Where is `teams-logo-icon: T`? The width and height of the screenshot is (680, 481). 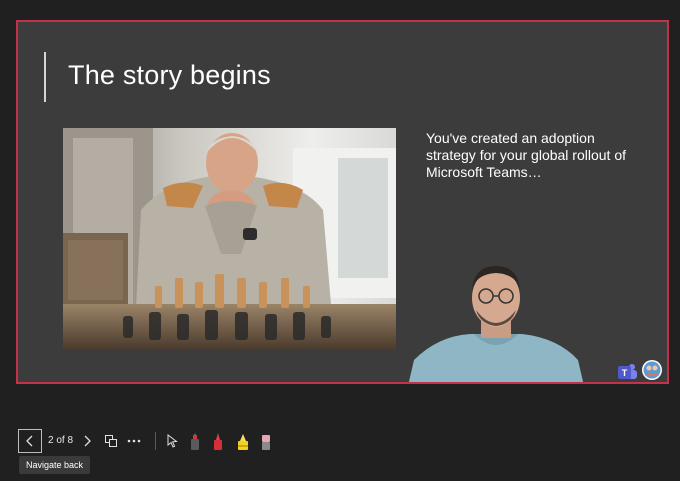
teams-logo-icon: T is located at coordinates (627, 371).